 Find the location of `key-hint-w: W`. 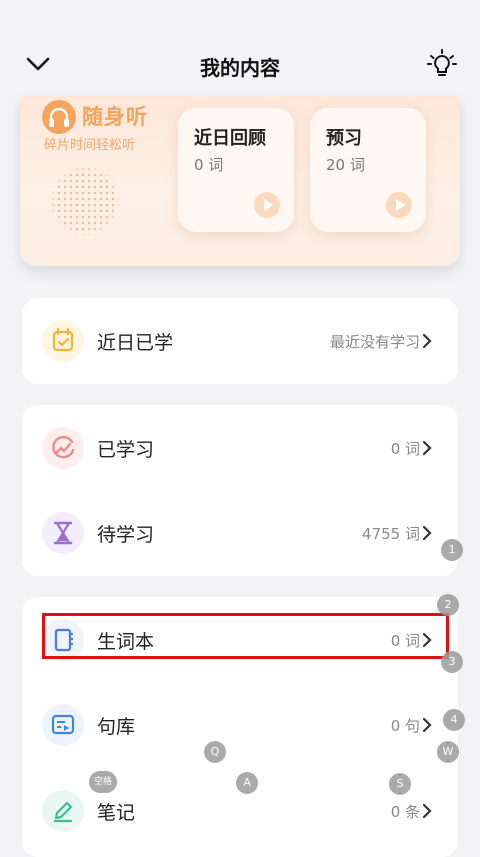

key-hint-w: W is located at coordinates (448, 752).